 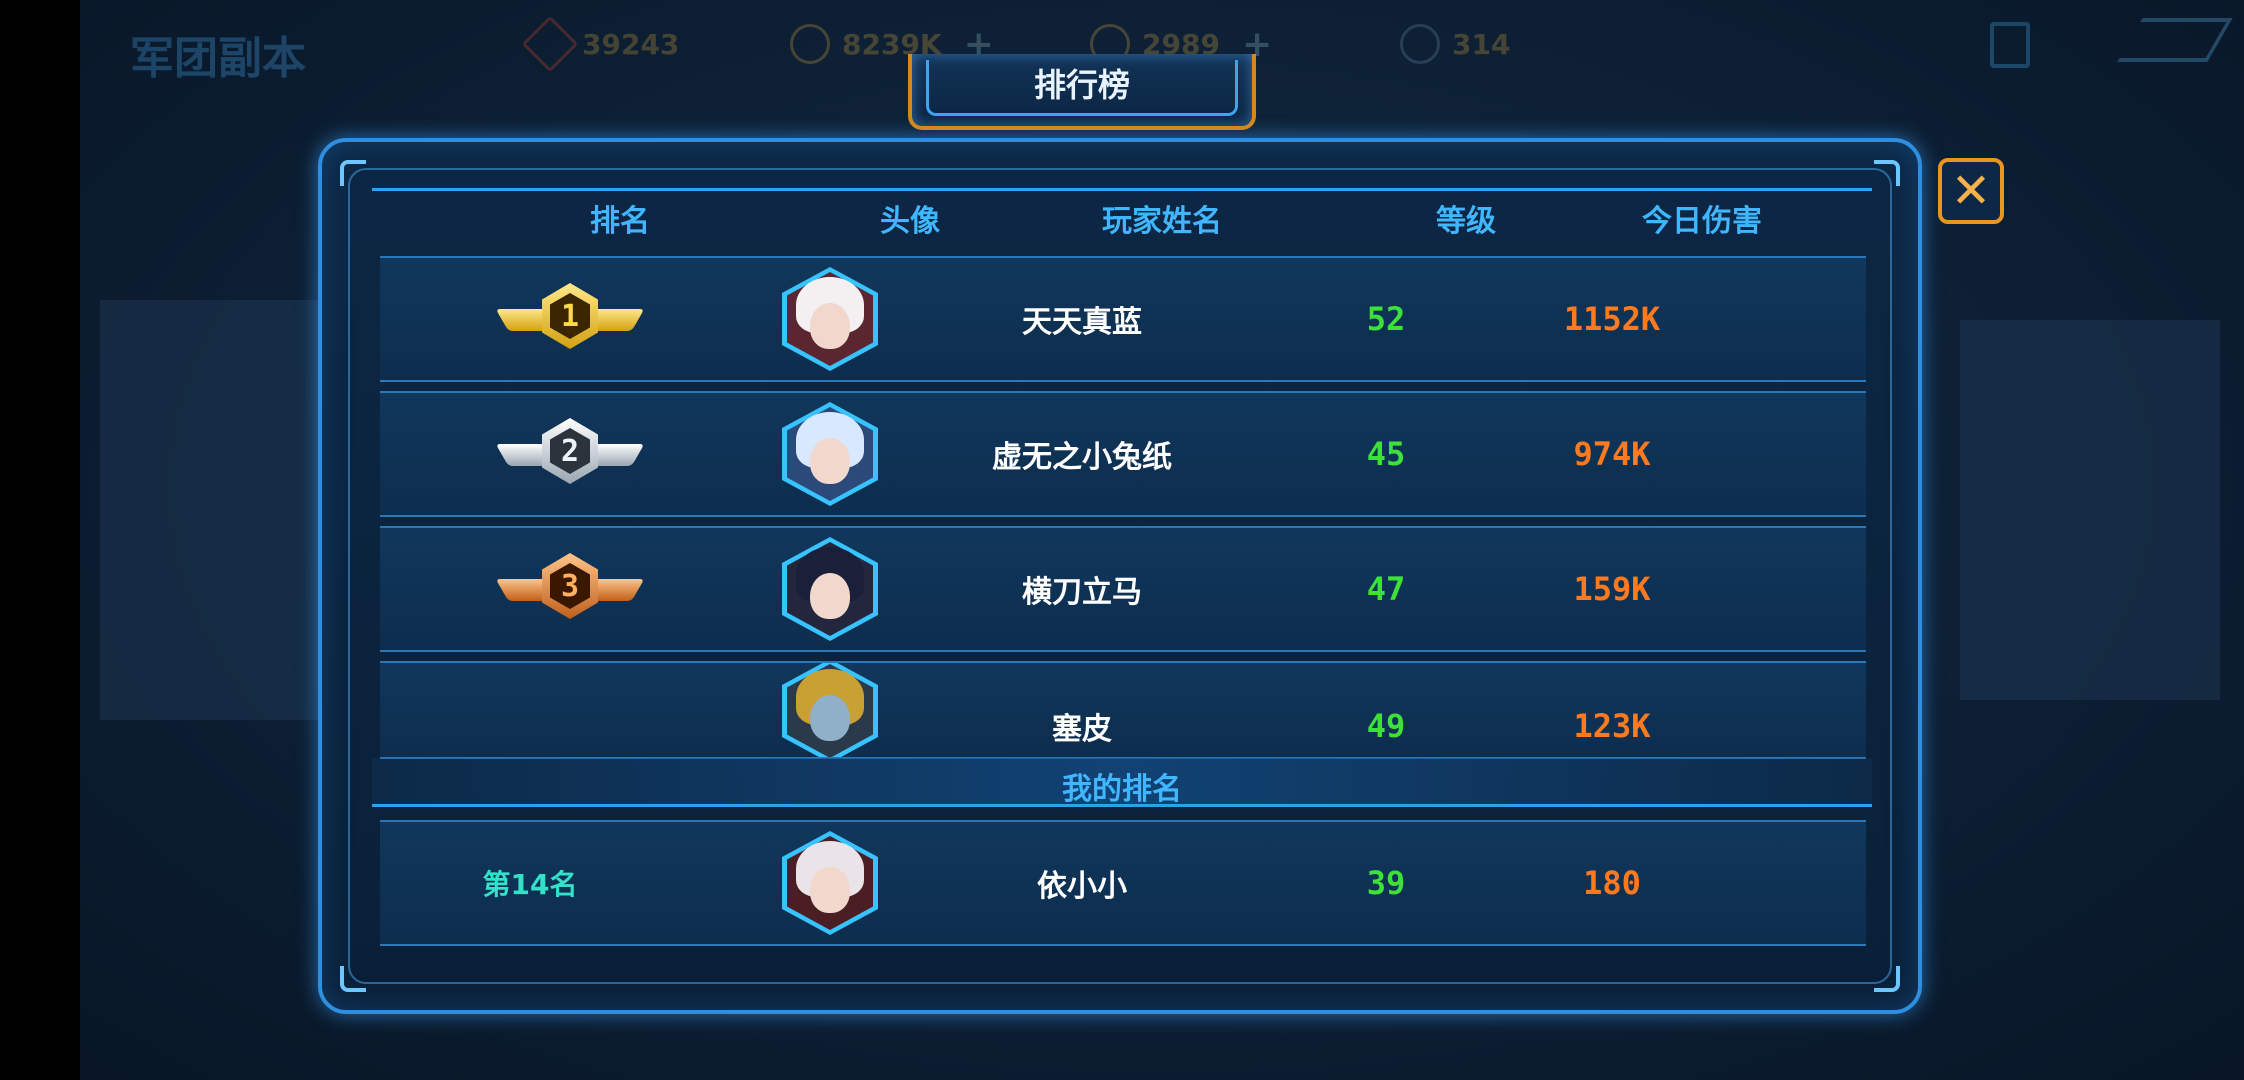 I want to click on close-button: ✕, so click(x=1971, y=191).